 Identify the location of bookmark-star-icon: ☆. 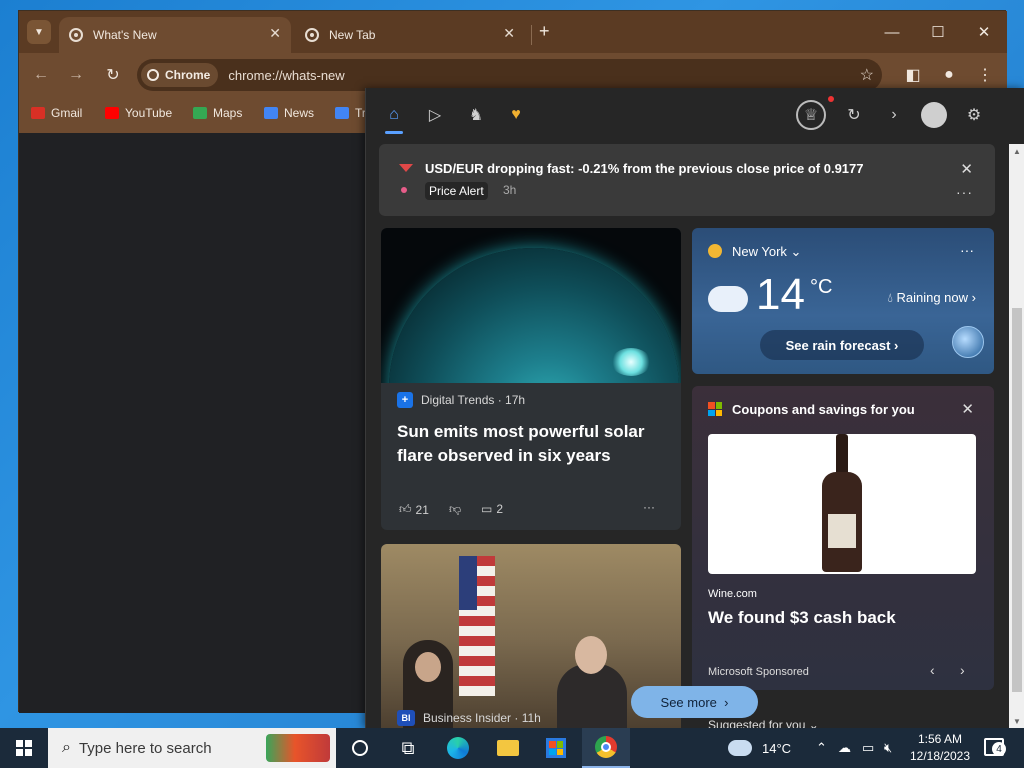
(867, 75).